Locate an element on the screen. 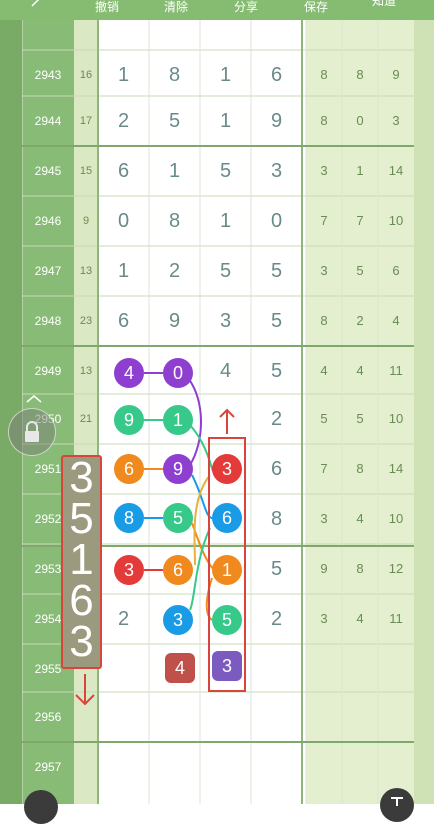 The width and height of the screenshot is (434, 824). text-t-icon is located at coordinates (397, 801).